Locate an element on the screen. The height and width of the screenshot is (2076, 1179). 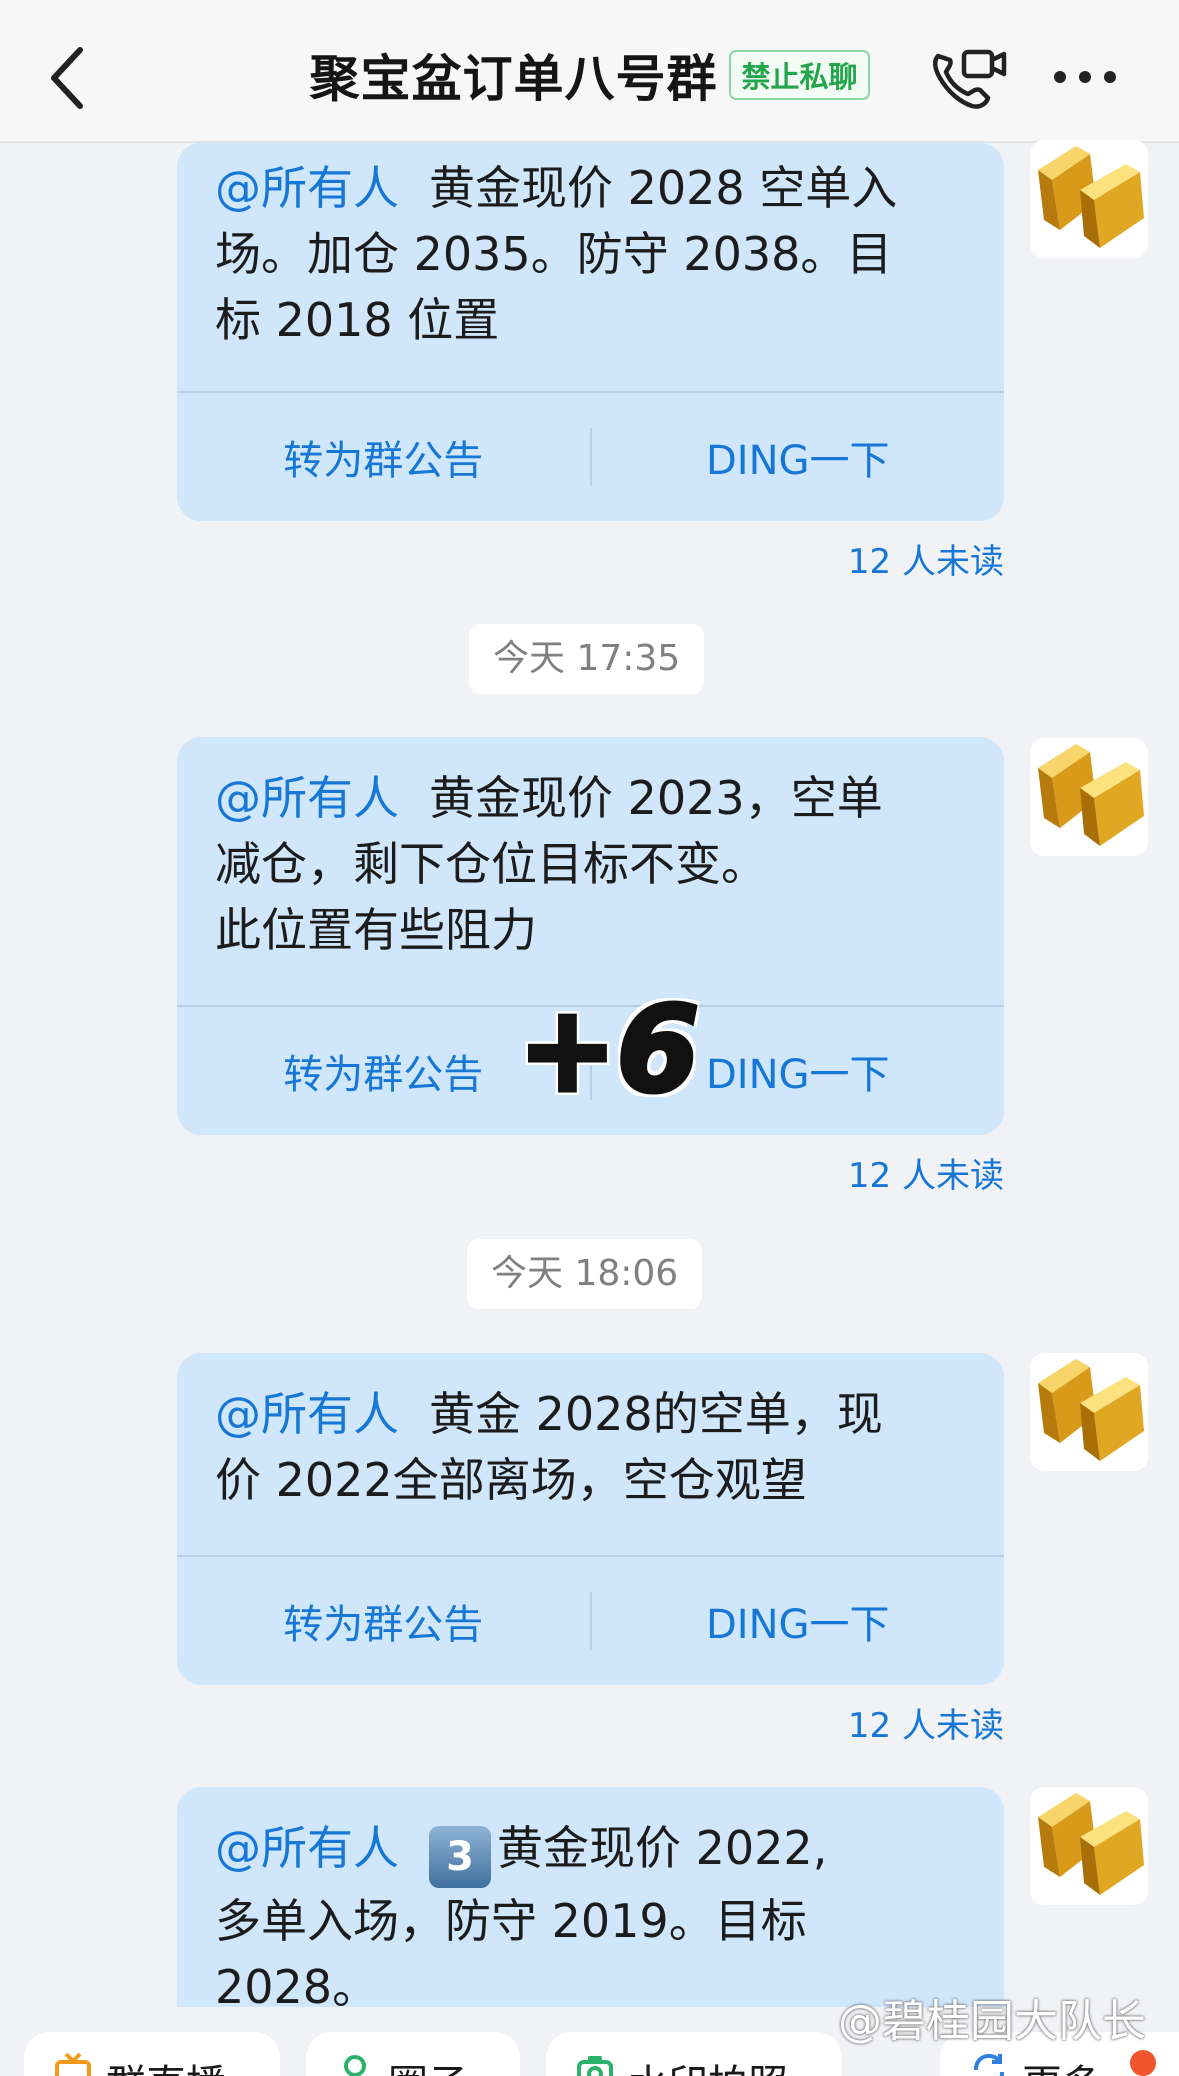
timestamp: 今天 17:35 is located at coordinates (587, 659).